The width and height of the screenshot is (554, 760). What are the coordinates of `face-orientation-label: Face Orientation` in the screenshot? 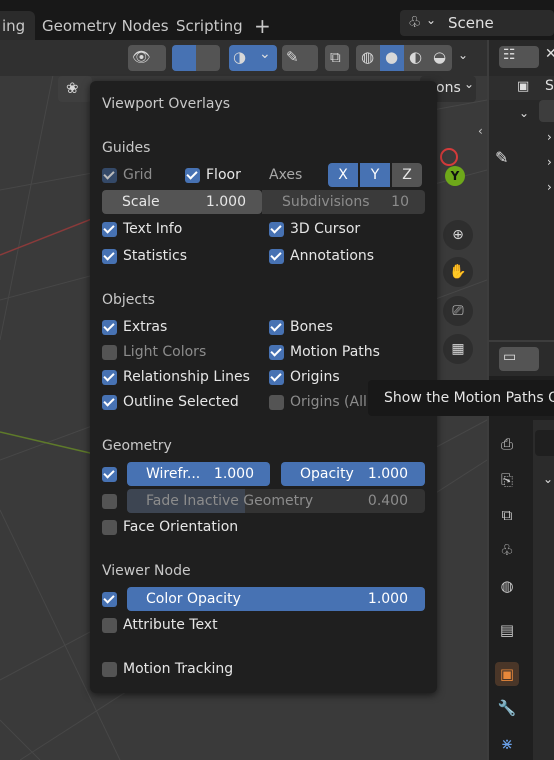 It's located at (181, 527).